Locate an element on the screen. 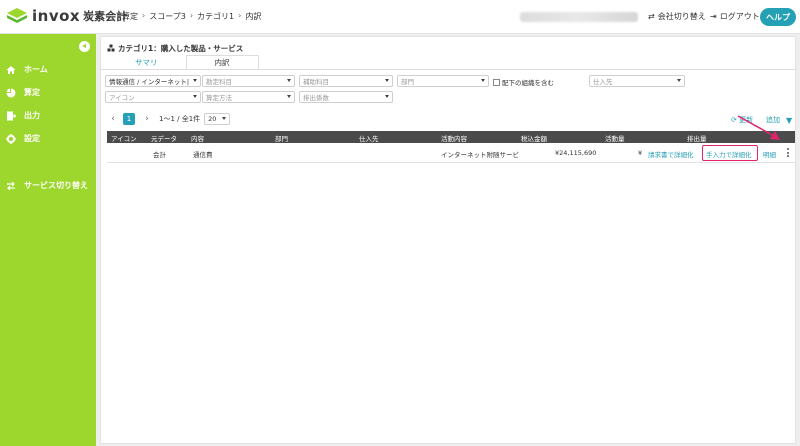 The image size is (800, 446). sidebar-item-settings: 設定 is located at coordinates (23, 138).